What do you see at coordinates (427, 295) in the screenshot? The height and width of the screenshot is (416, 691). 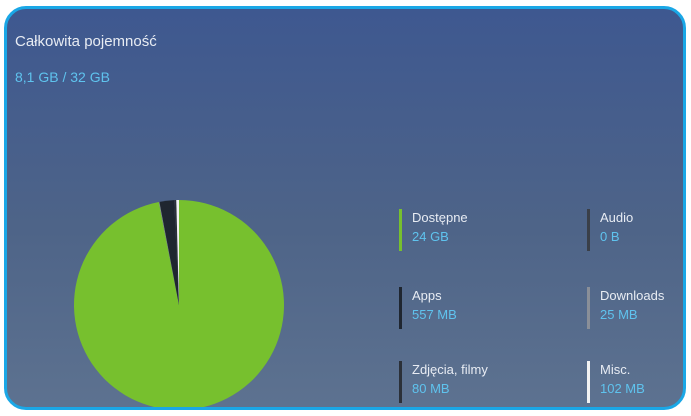 I see `legend-label: Apps` at bounding box center [427, 295].